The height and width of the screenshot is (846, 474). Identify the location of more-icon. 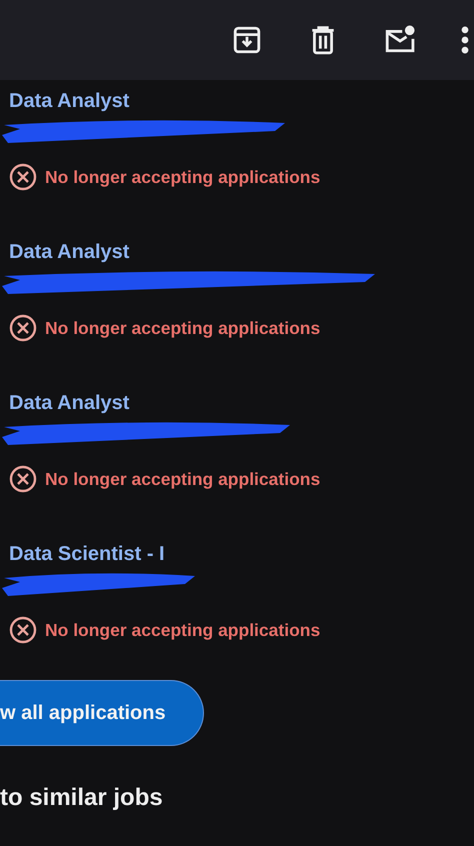
(465, 40).